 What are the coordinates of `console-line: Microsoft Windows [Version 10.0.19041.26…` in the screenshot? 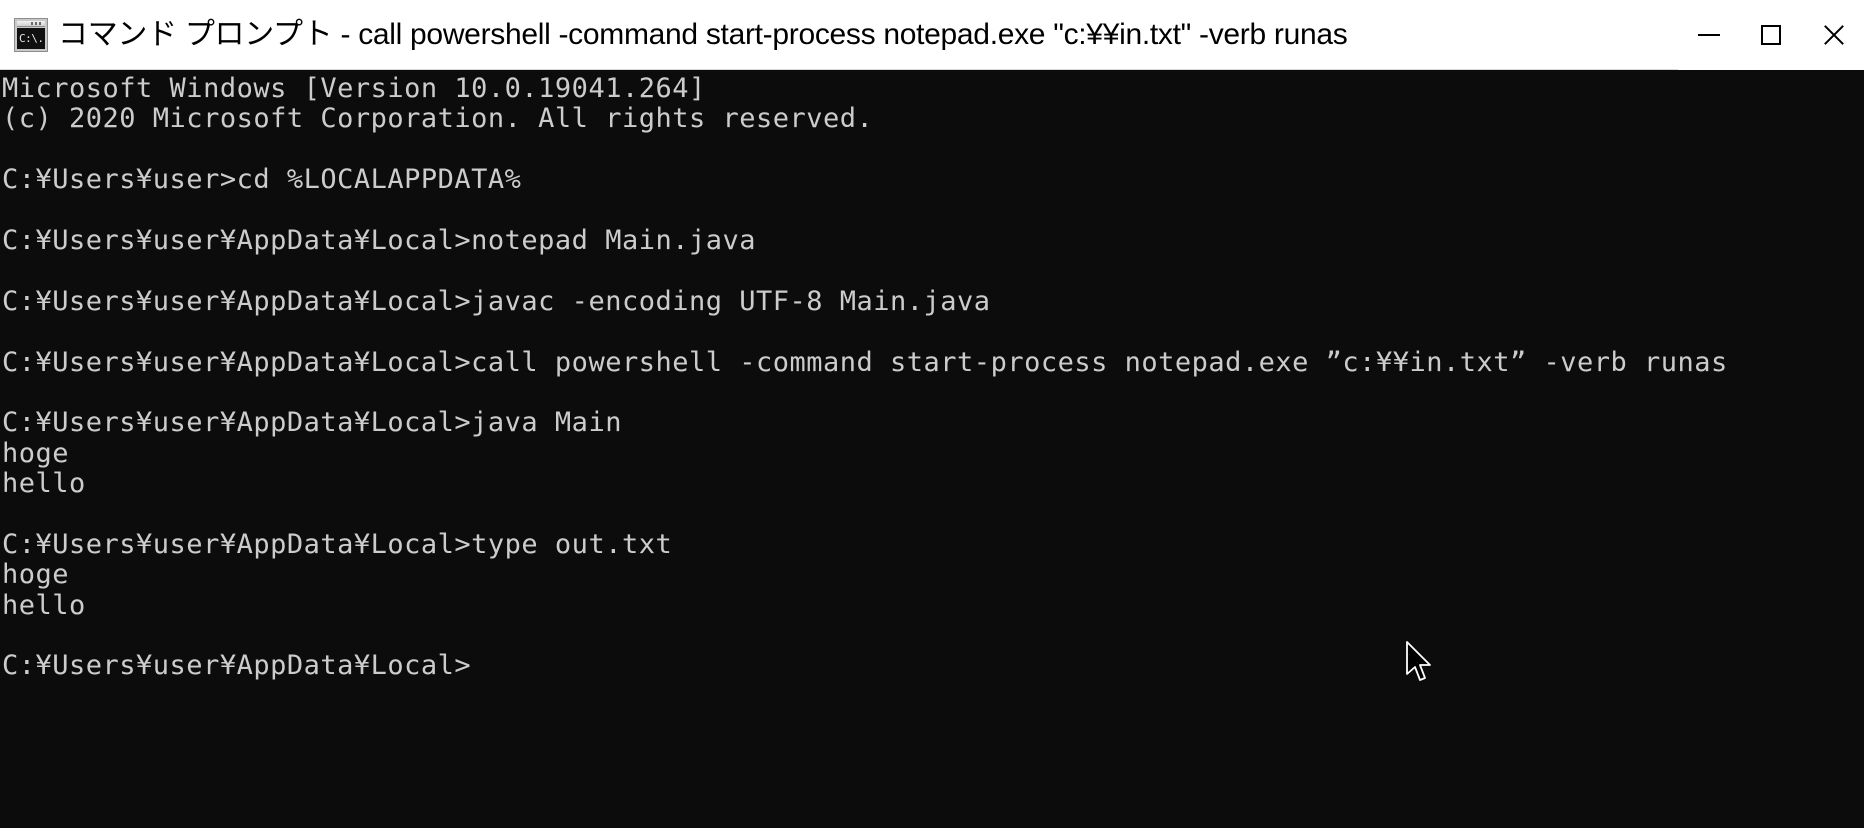 It's located at (354, 88).